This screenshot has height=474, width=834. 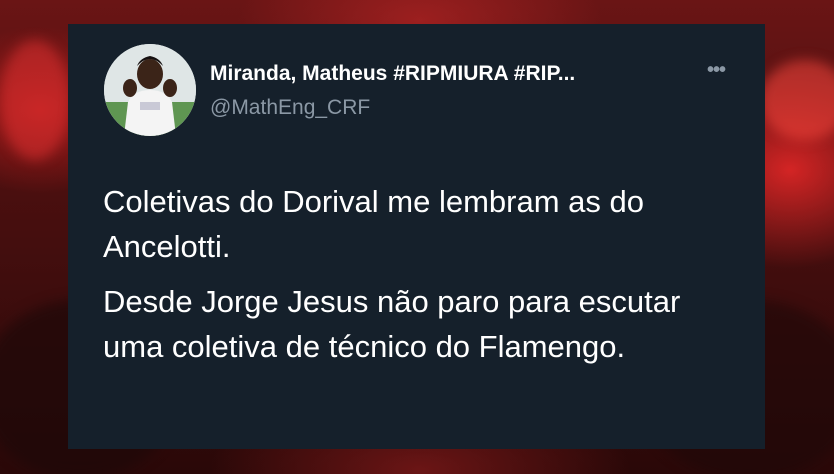 I want to click on user-handle: @MathEng_CRF, so click(x=290, y=108).